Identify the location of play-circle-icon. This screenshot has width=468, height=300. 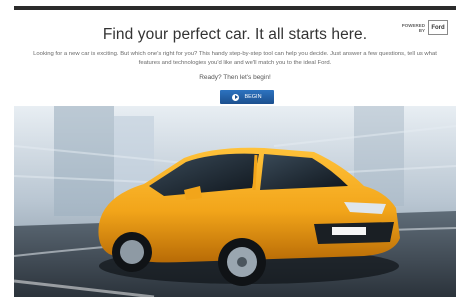
(236, 97).